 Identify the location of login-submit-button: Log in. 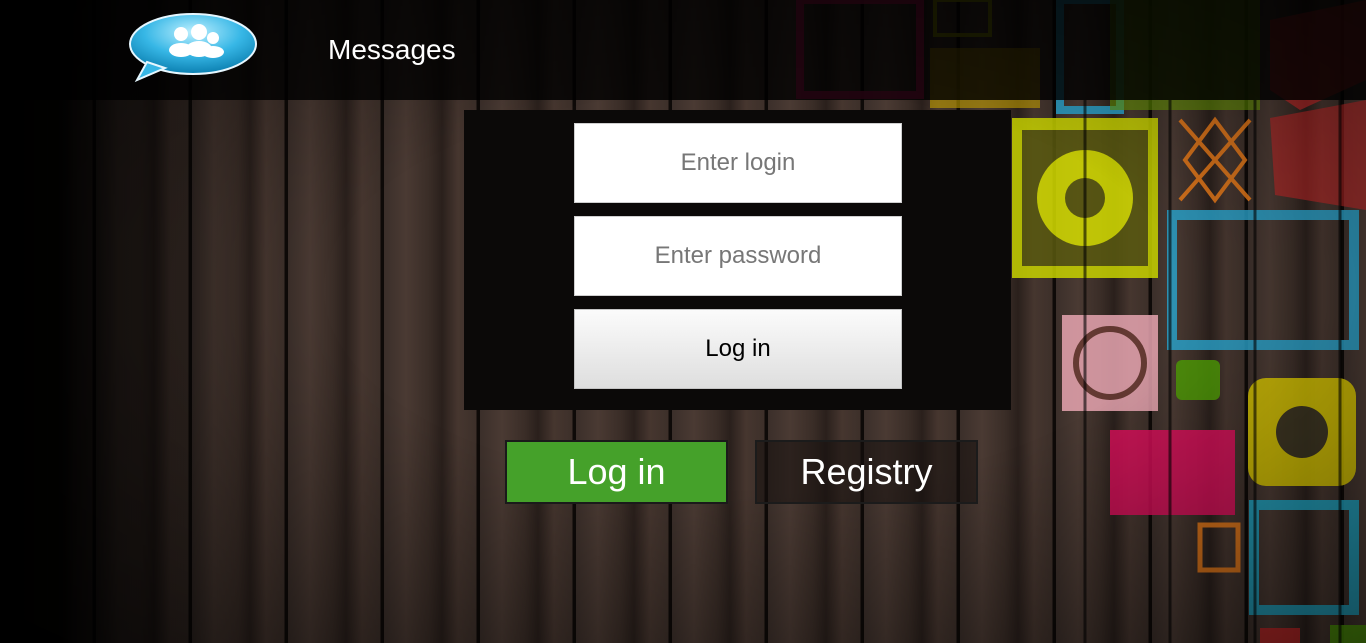
(738, 349).